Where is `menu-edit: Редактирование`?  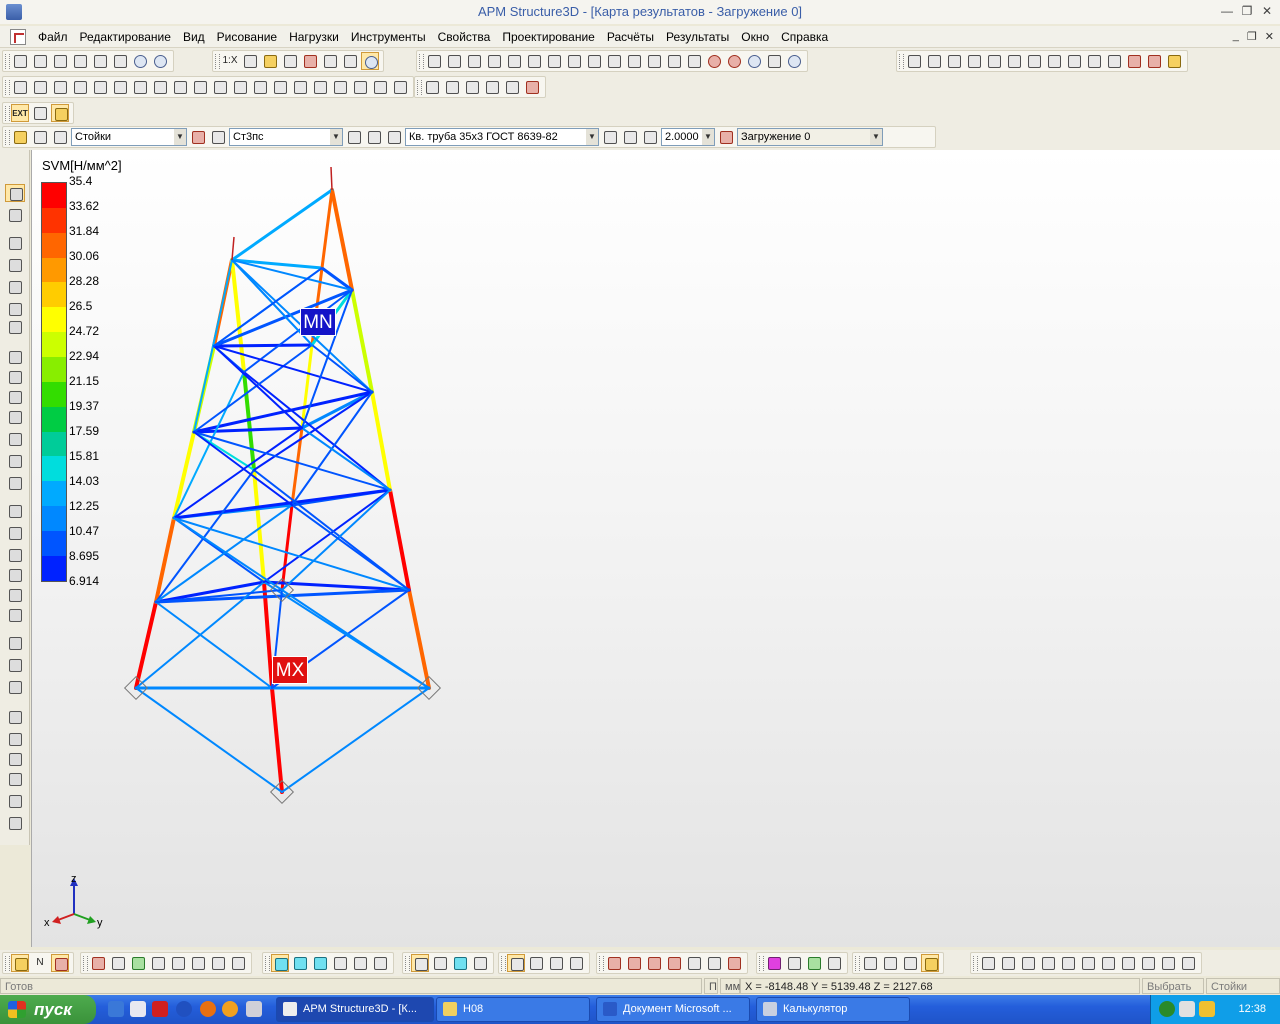 menu-edit: Редактирование is located at coordinates (125, 37).